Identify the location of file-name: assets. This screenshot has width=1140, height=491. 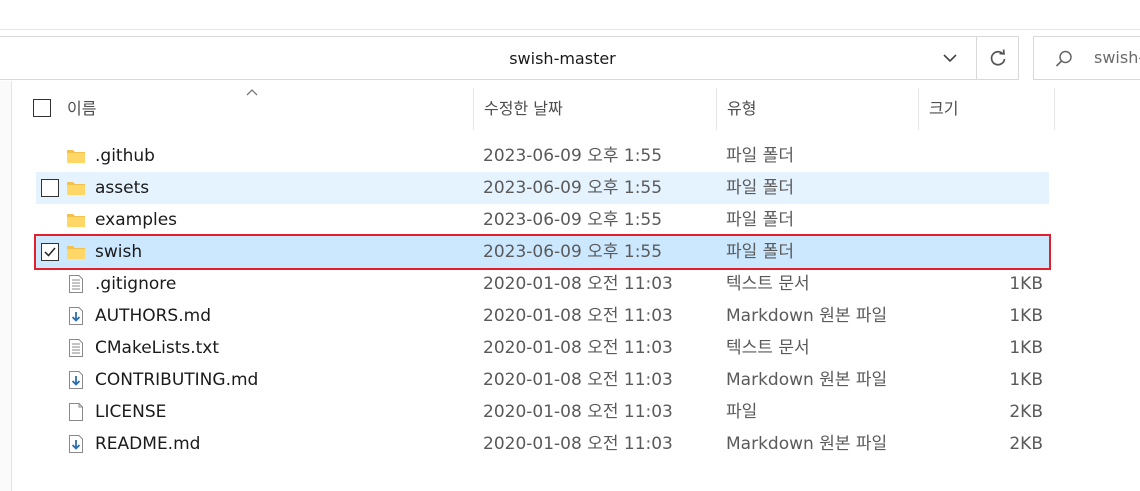
(122, 188).